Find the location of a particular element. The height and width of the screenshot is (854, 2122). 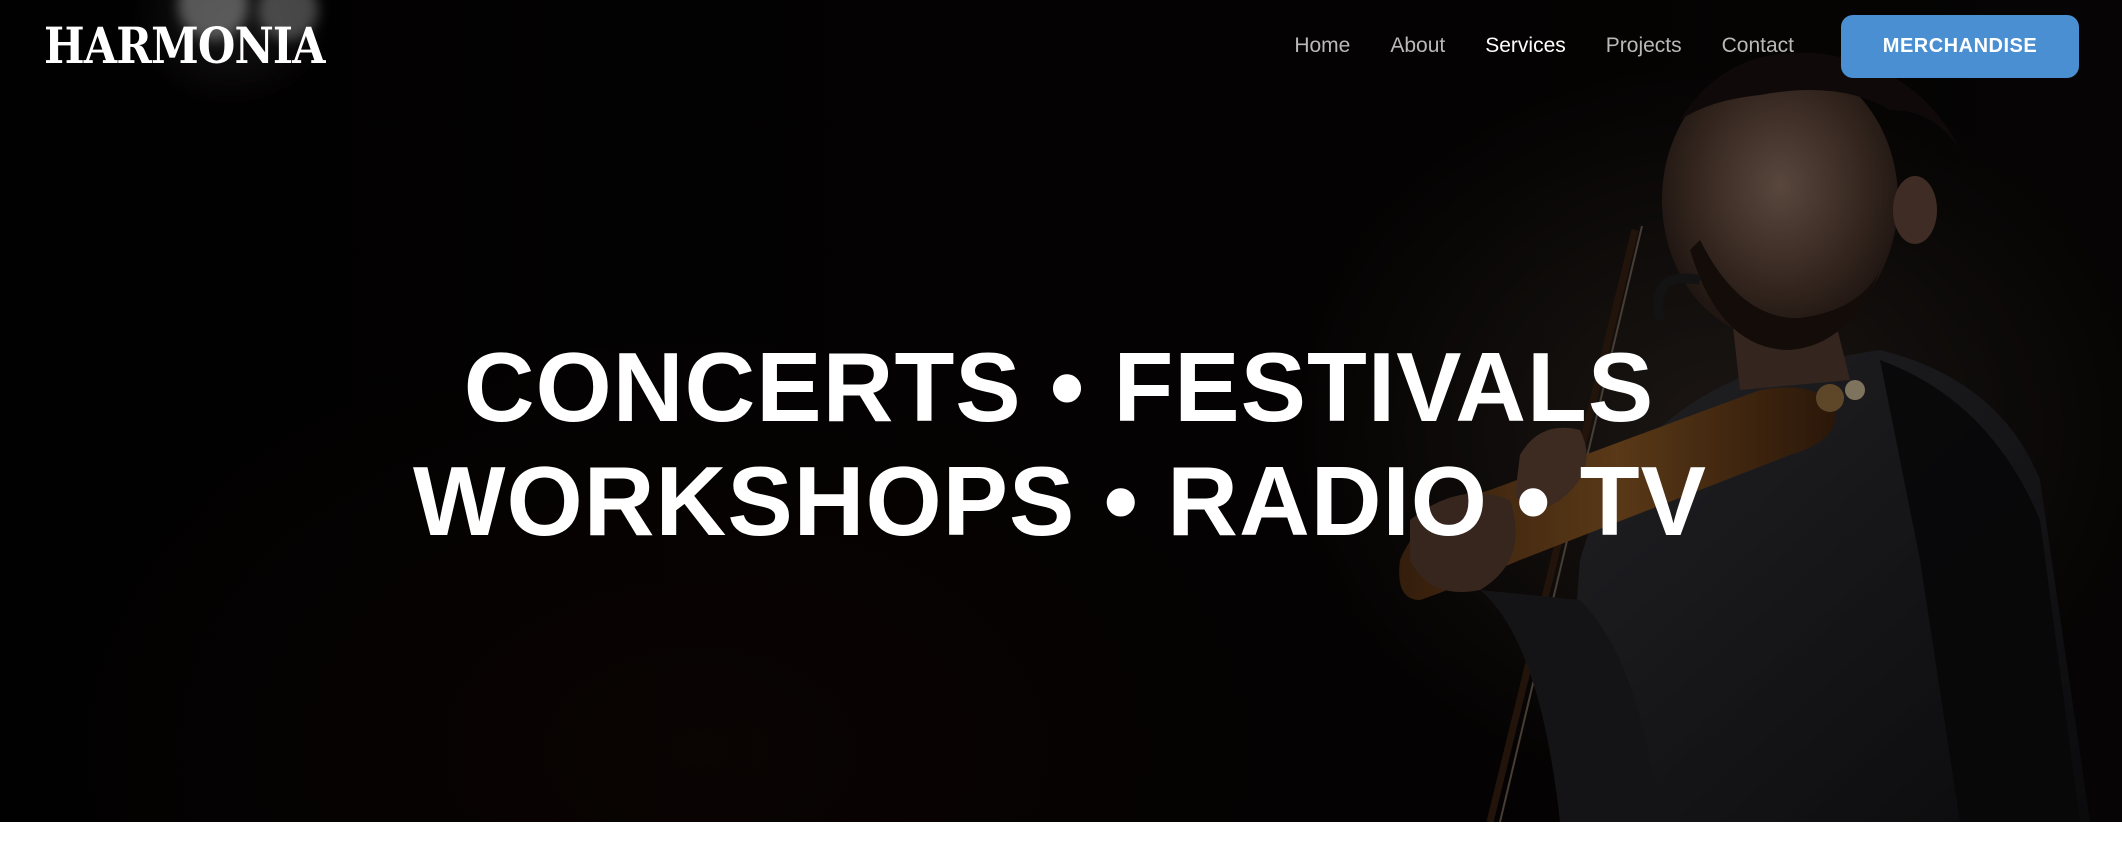

brand-logo: HARMONIA is located at coordinates (185, 46).